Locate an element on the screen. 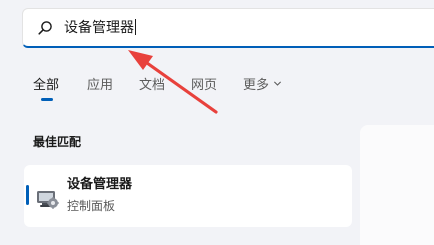 Image resolution: width=434 pixels, height=245 pixels. tab-more: 更多 is located at coordinates (262, 86).